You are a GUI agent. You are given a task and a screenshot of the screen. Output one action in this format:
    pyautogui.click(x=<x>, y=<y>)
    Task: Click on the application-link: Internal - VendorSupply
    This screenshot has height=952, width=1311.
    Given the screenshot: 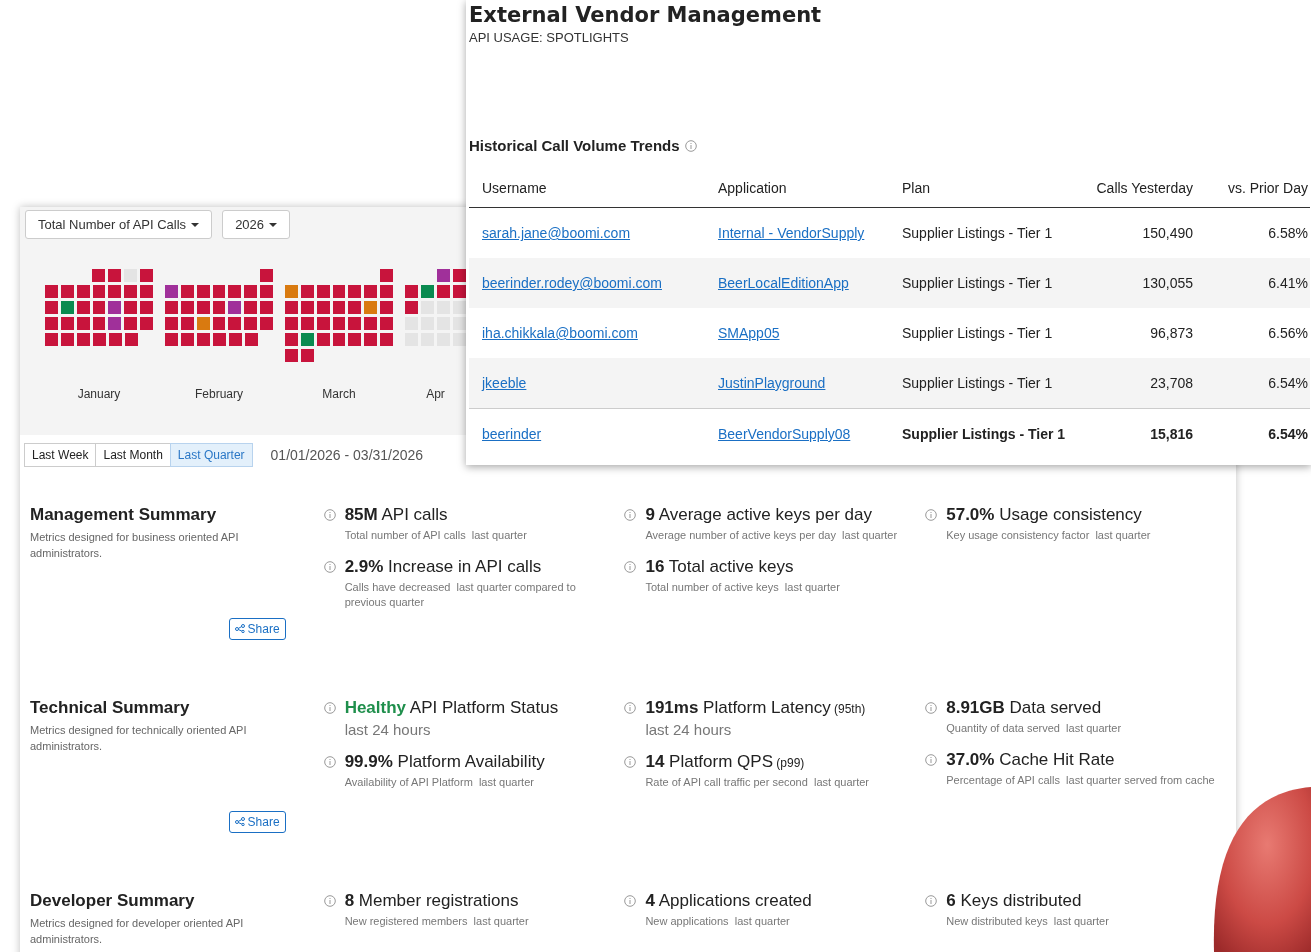 What is the action you would take?
    pyautogui.click(x=791, y=233)
    